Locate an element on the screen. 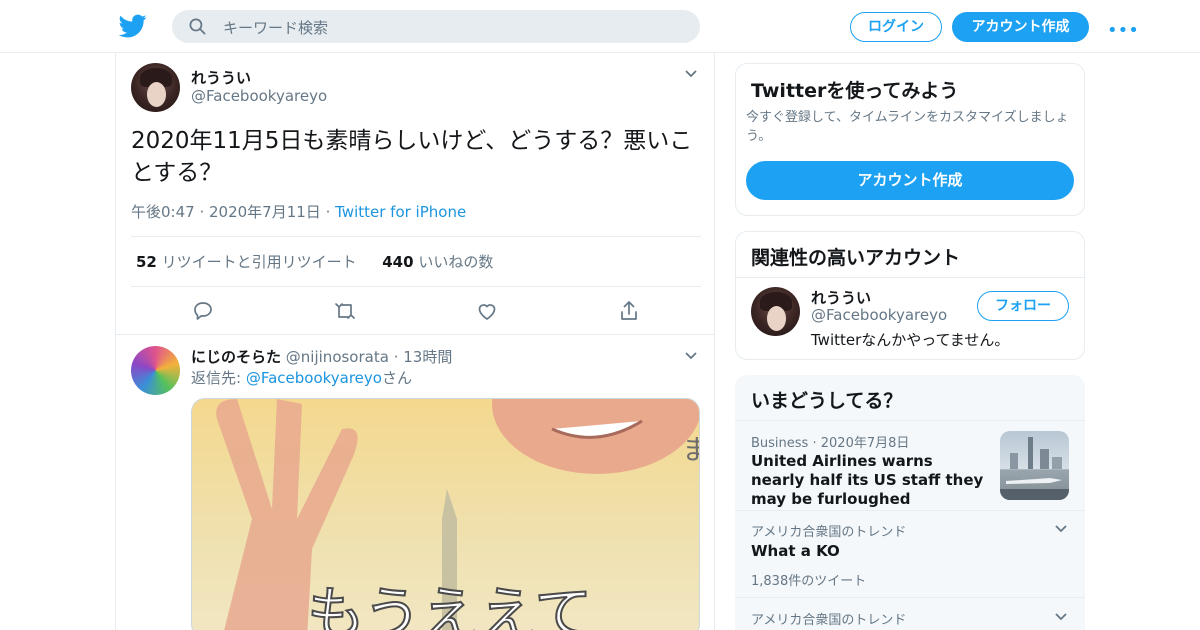 Image resolution: width=1200 pixels, height=630 pixels. thumbnail-runway is located at coordinates (1034, 494).